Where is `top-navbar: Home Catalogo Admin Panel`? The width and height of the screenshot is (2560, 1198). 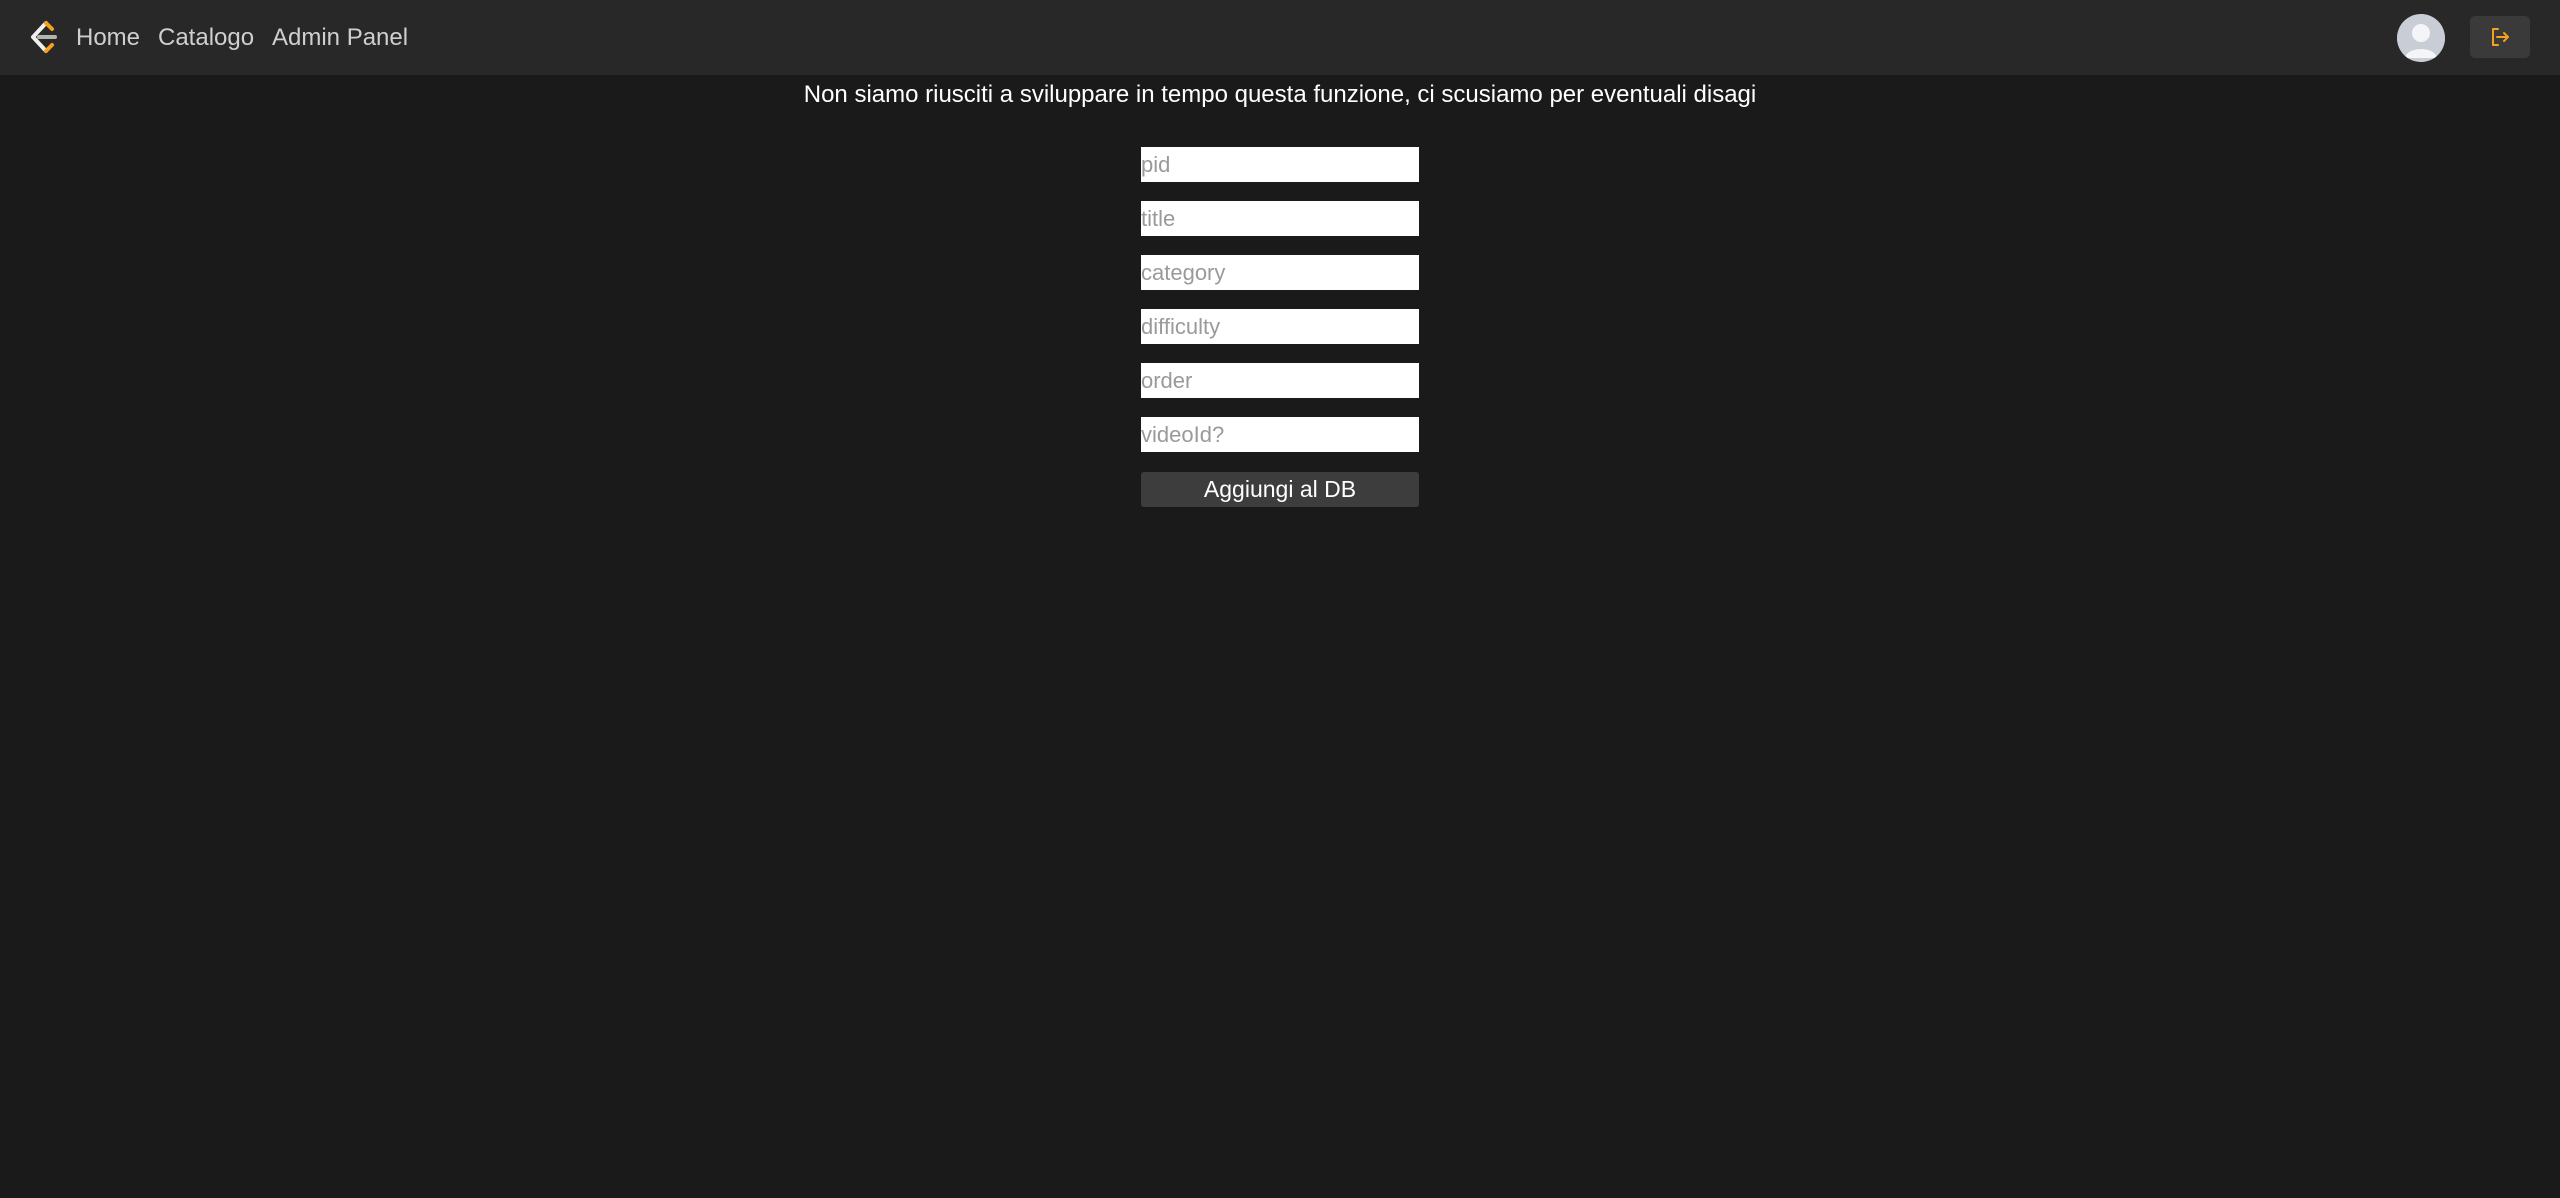 top-navbar: Home Catalogo Admin Panel is located at coordinates (1280, 37).